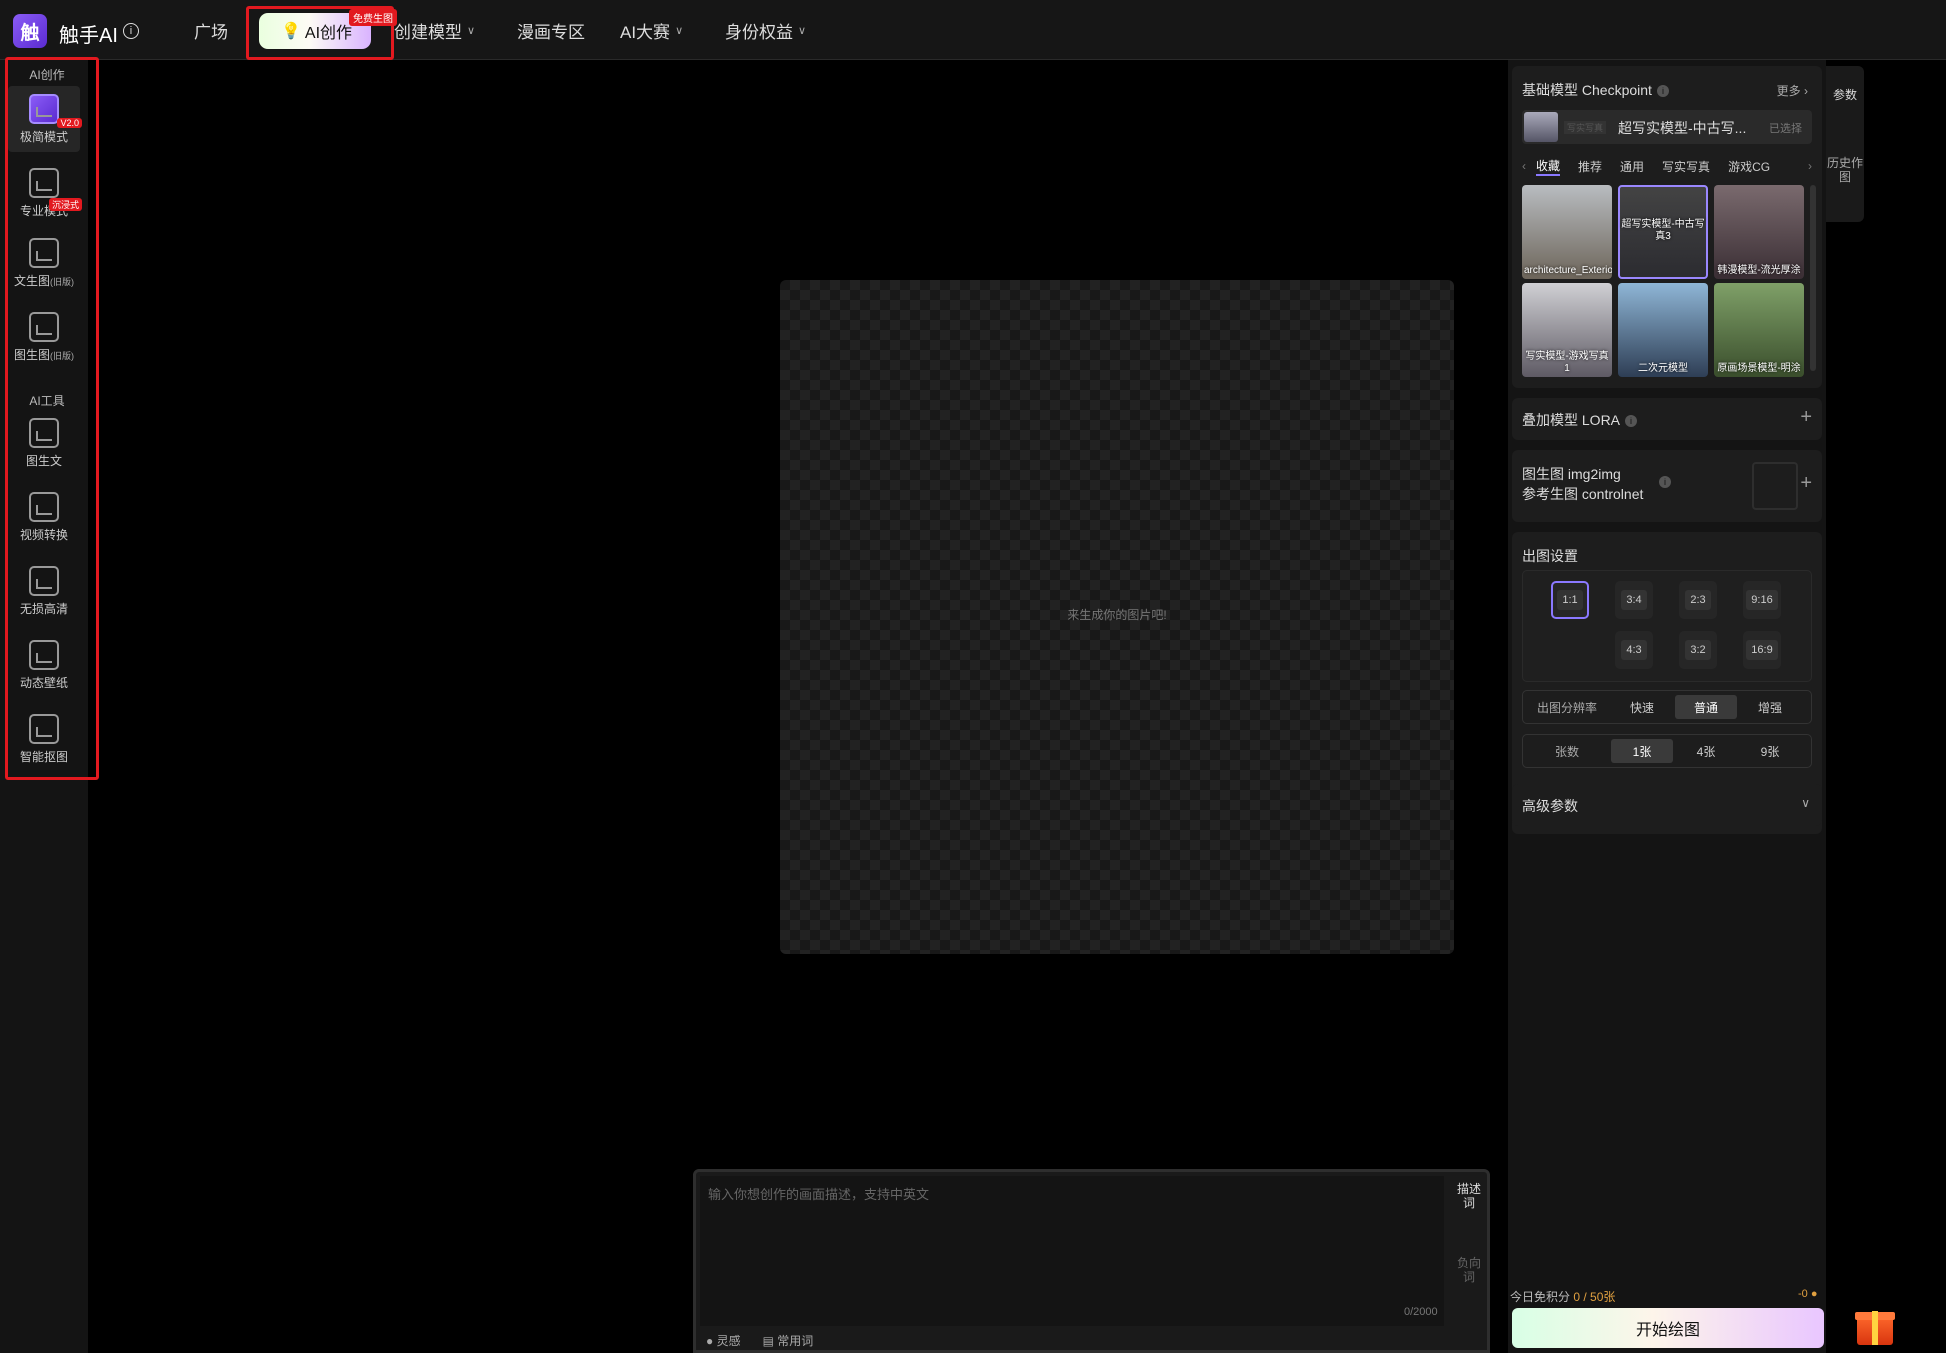 The width and height of the screenshot is (1946, 1353). Describe the element at coordinates (1093, 1340) in the screenshot. I see `prompt-footer: ● 灵感 ▤ 常用词` at that location.